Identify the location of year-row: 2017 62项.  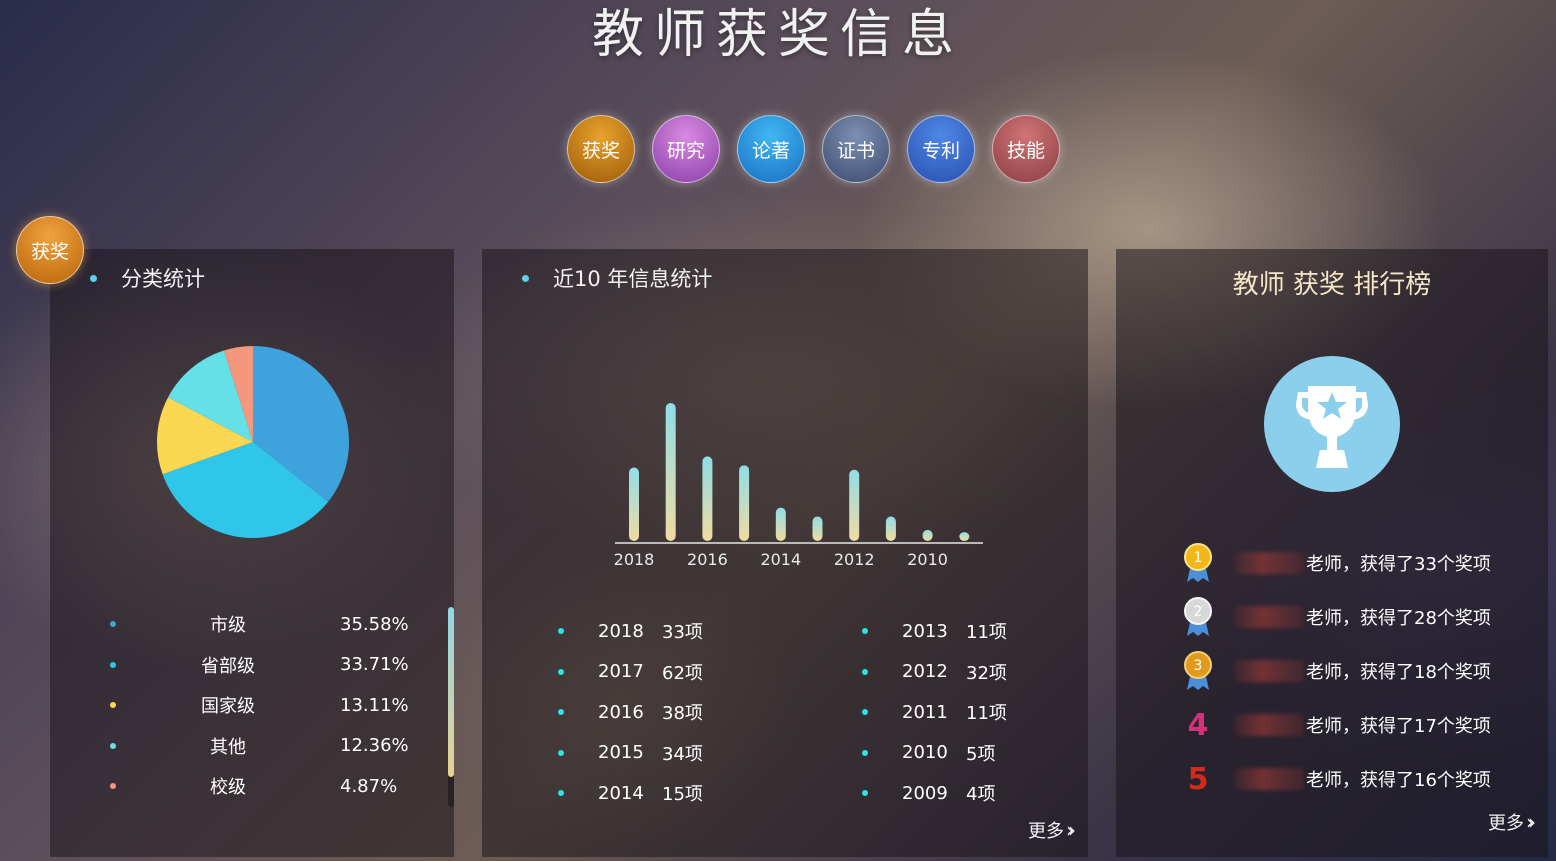
(630, 672).